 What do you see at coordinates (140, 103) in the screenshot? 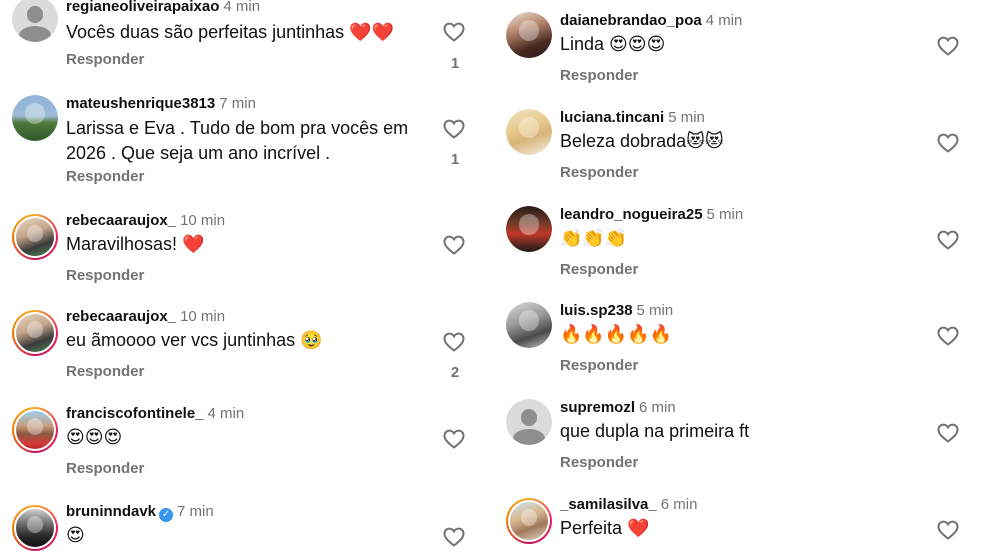
I see `username: mateushenrique3813` at bounding box center [140, 103].